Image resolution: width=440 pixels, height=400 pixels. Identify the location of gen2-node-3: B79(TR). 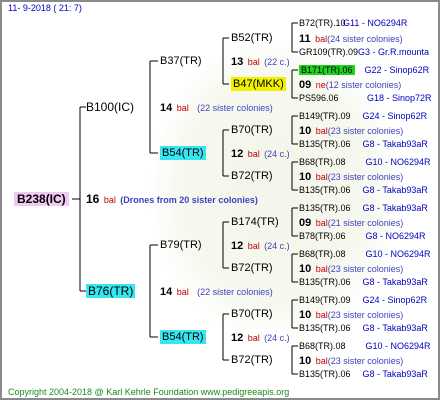
(181, 245).